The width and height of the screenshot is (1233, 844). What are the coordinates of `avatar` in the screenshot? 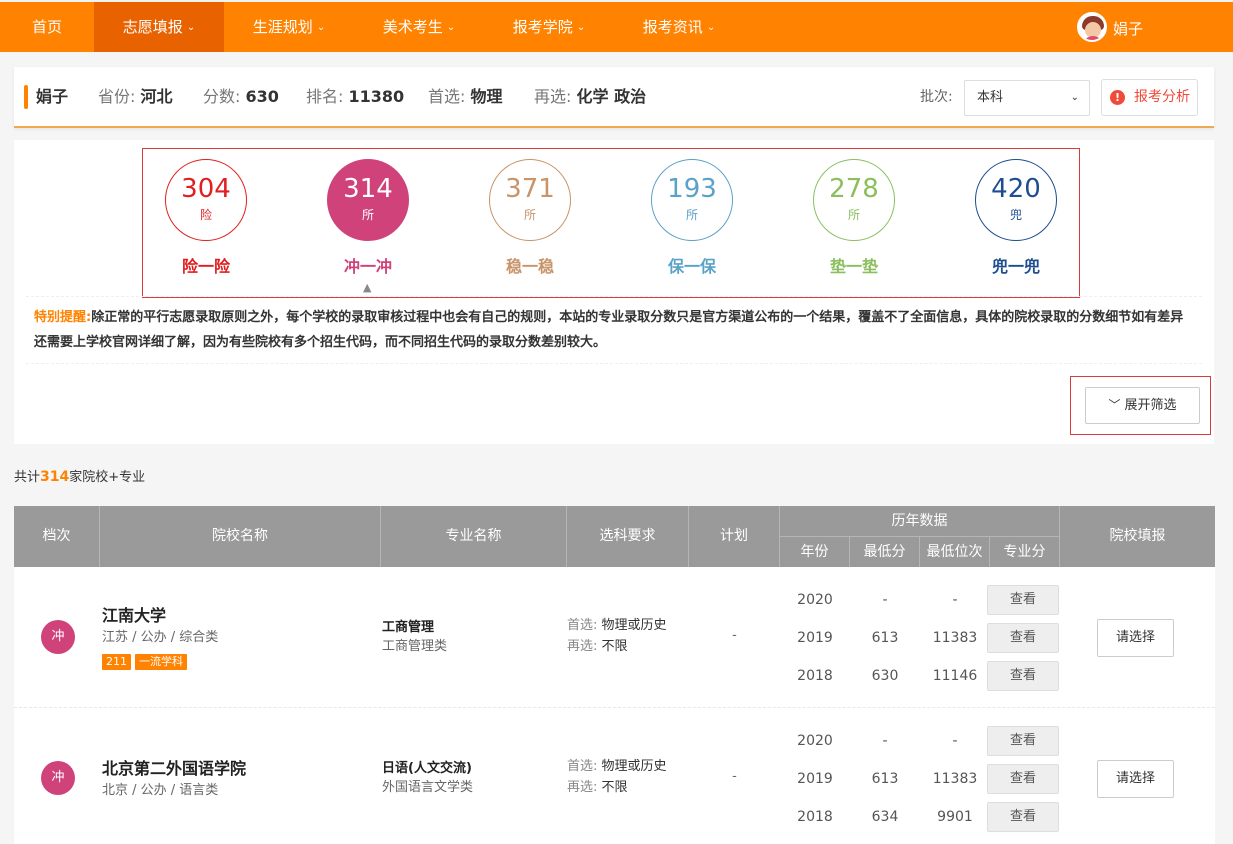 It's located at (1092, 27).